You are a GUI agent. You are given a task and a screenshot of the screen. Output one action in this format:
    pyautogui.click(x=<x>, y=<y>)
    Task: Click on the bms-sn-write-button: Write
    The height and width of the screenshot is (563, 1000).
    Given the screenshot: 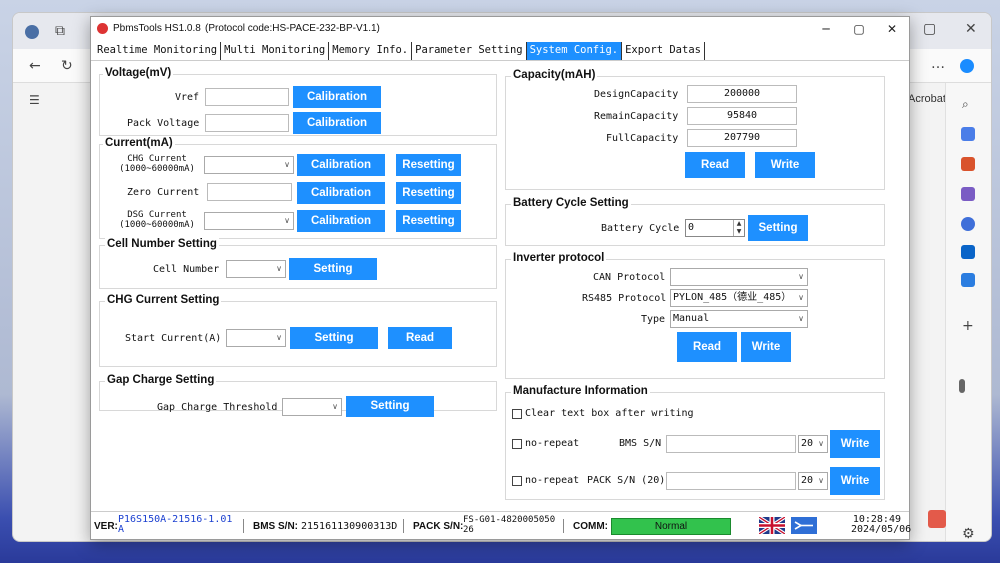 What is the action you would take?
    pyautogui.click(x=855, y=444)
    